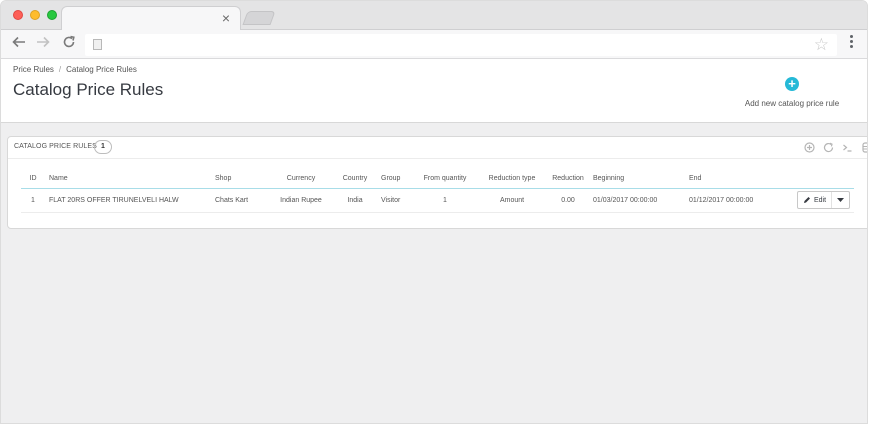 This screenshot has height=424, width=870. What do you see at coordinates (792, 84) in the screenshot?
I see `add-circle-icon: +` at bounding box center [792, 84].